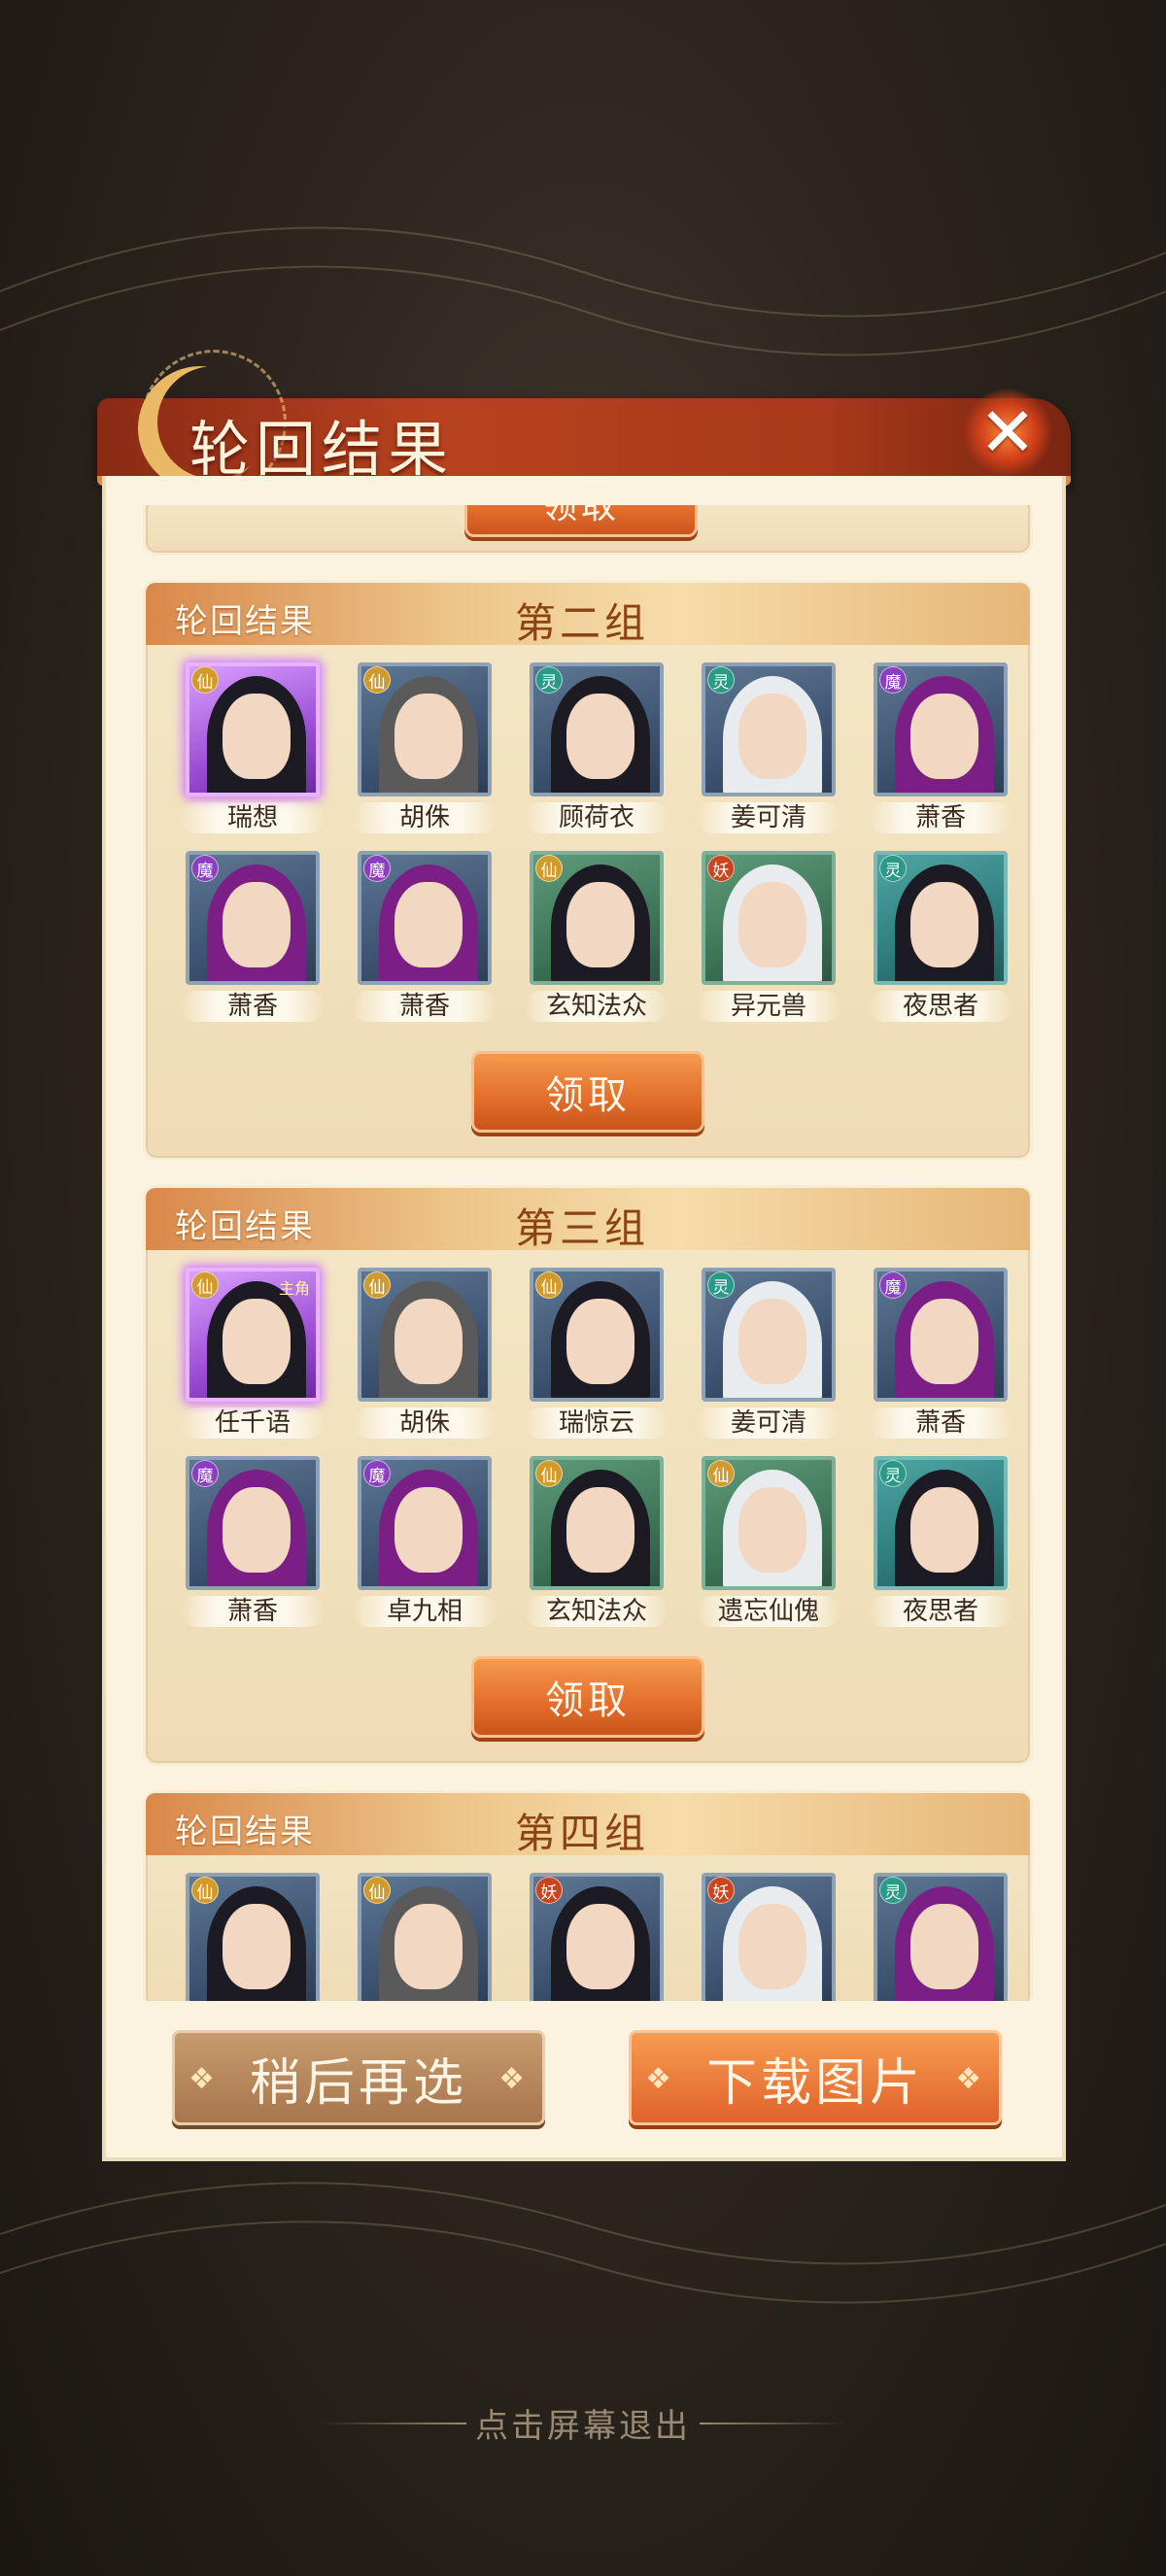 This screenshot has width=1166, height=2576. Describe the element at coordinates (582, 1228) in the screenshot. I see `group-name: 第三组` at that location.